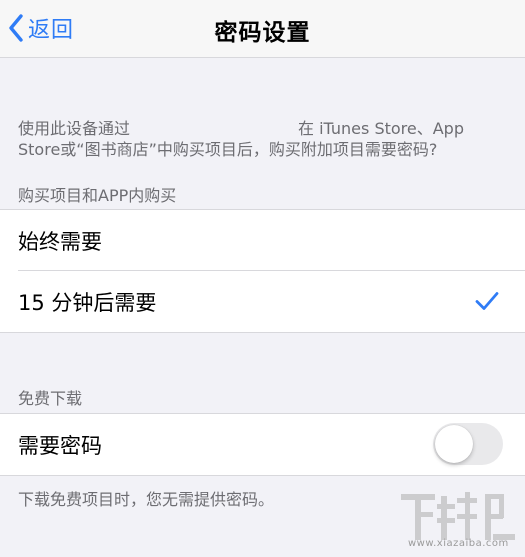 The image size is (525, 557). Describe the element at coordinates (262, 240) in the screenshot. I see `option-always-require: 始终需要` at that location.